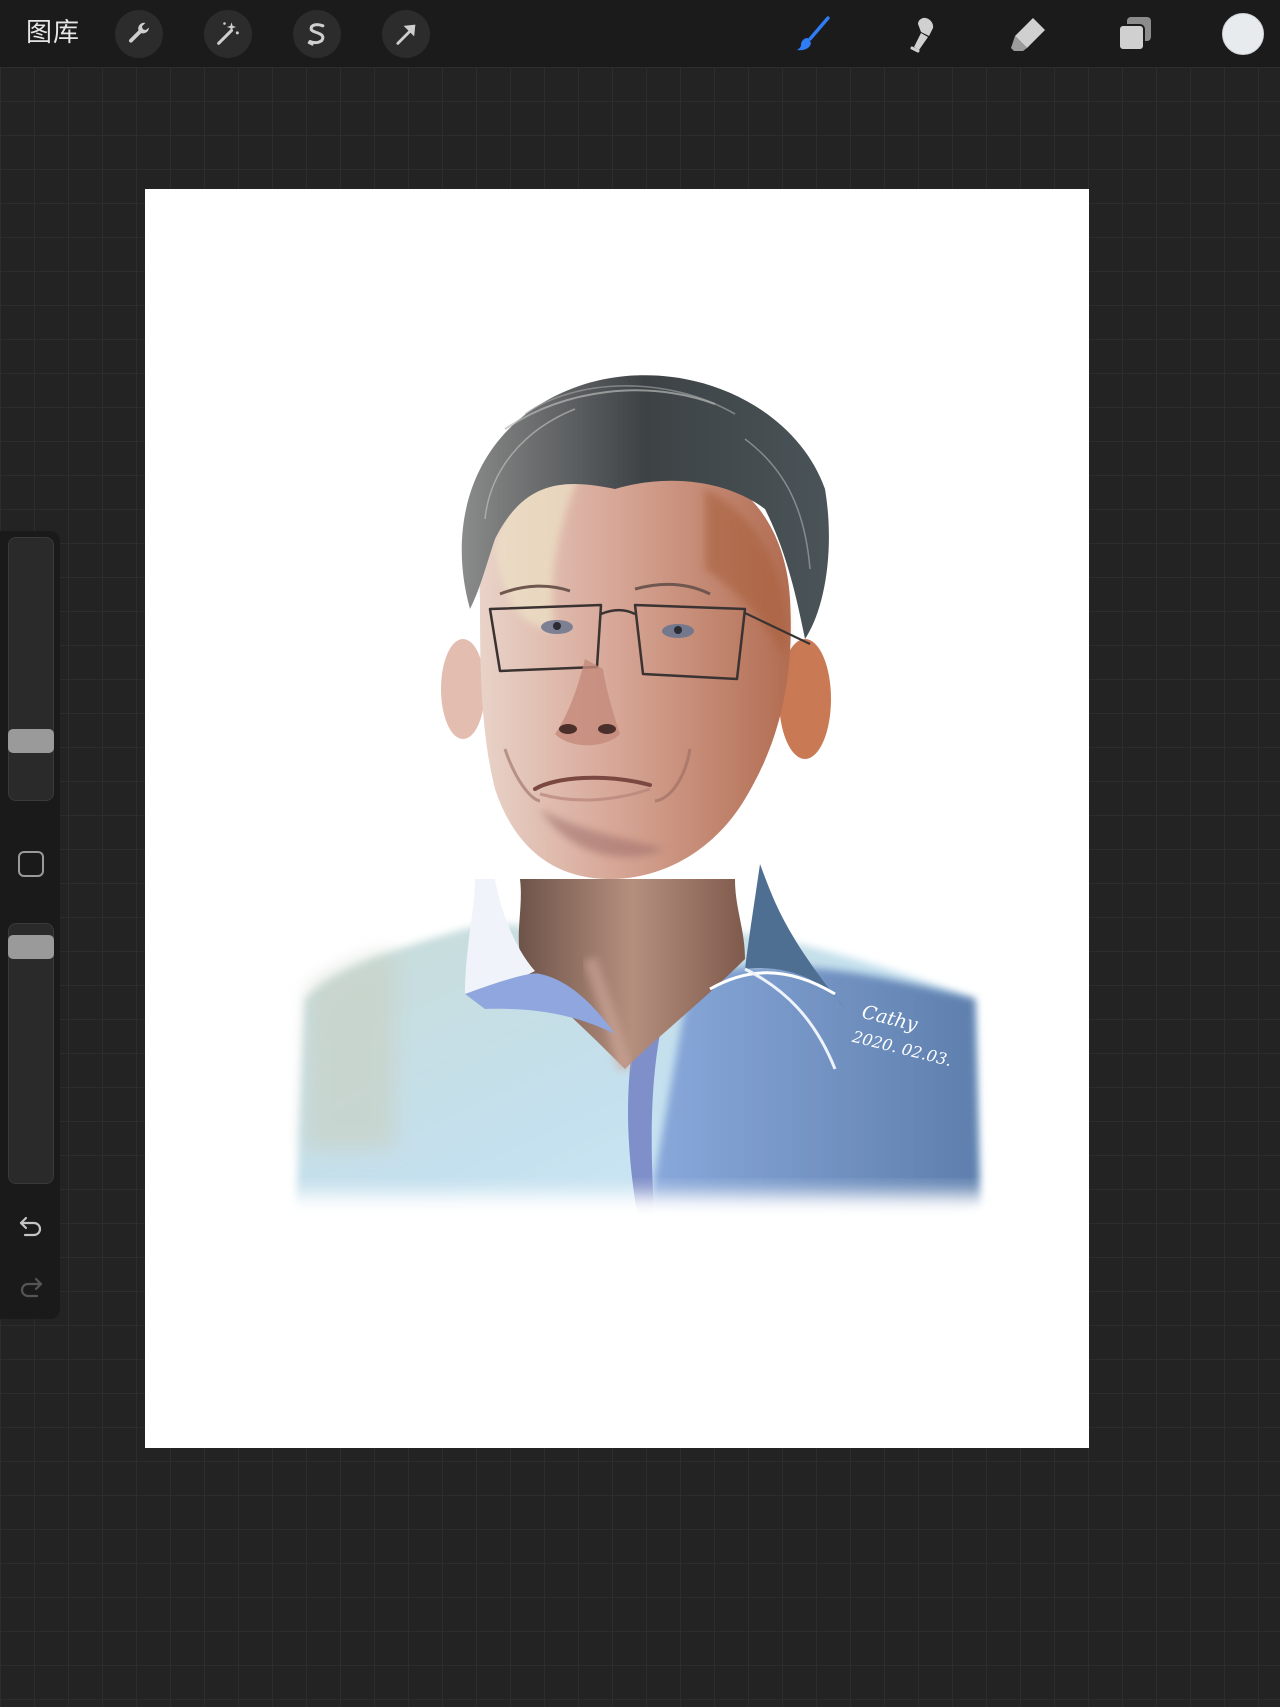 The width and height of the screenshot is (1280, 1707). Describe the element at coordinates (1243, 34) in the screenshot. I see `color-swatch-button` at that location.